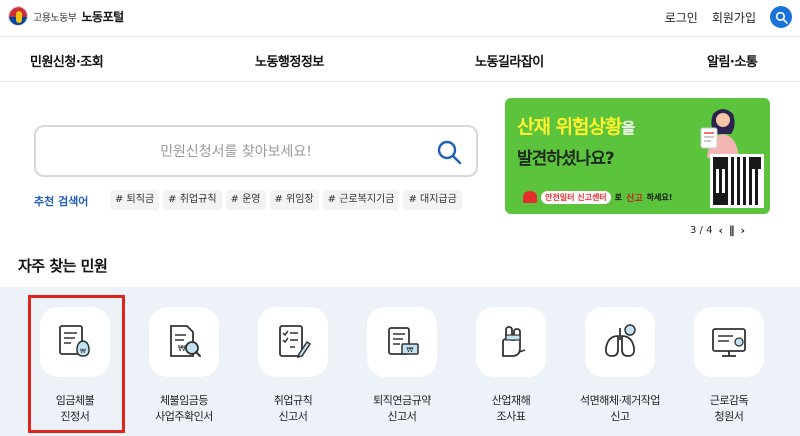 The height and width of the screenshot is (436, 800). Describe the element at coordinates (293, 408) in the screenshot. I see `frequent-item-label: 취업규칙 신고서` at that location.